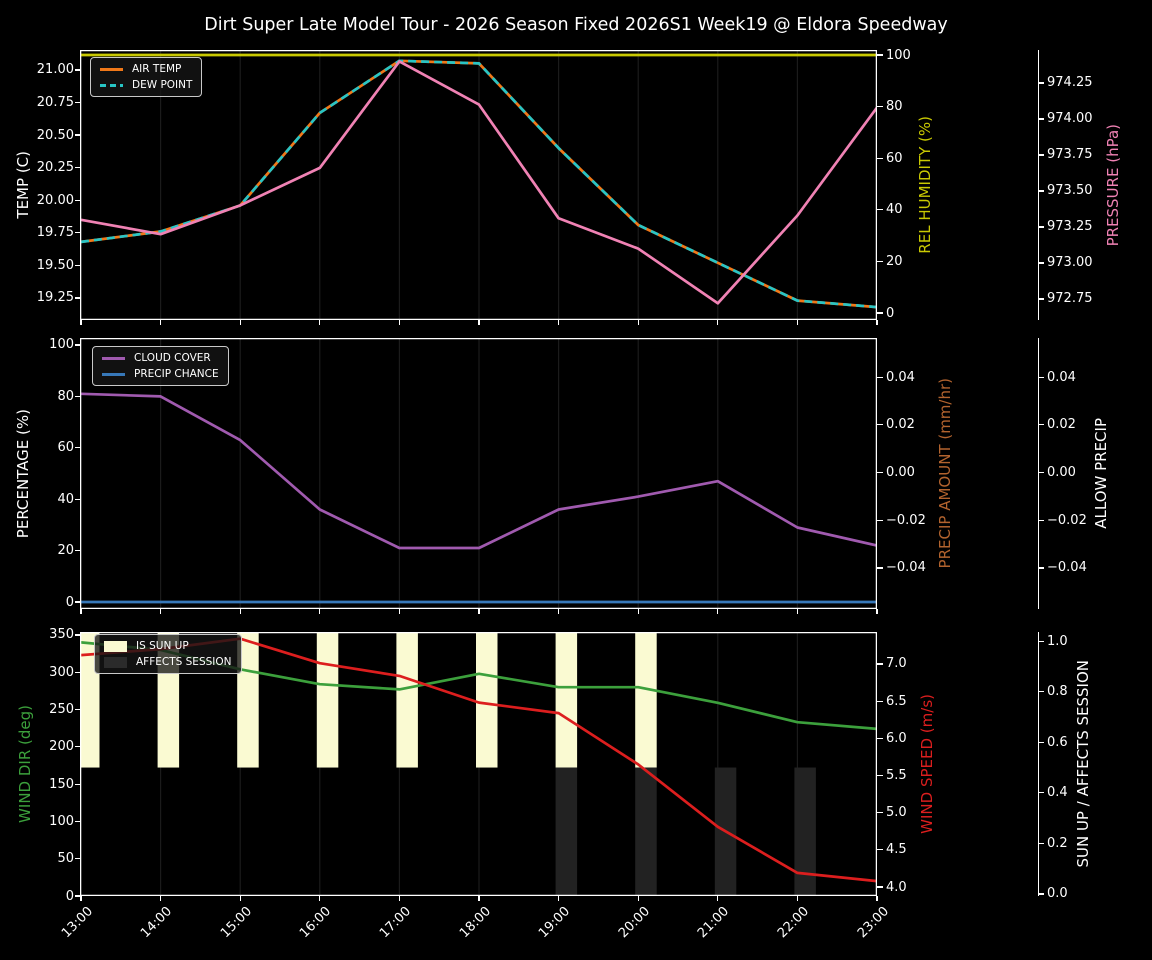  Describe the element at coordinates (395, 923) in the screenshot. I see `x-tick-label: 17:00` at that location.